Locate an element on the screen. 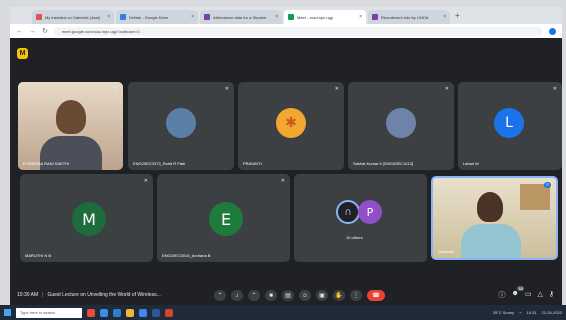 This screenshot has width=566, height=320. edge-icon is located at coordinates (117, 312).